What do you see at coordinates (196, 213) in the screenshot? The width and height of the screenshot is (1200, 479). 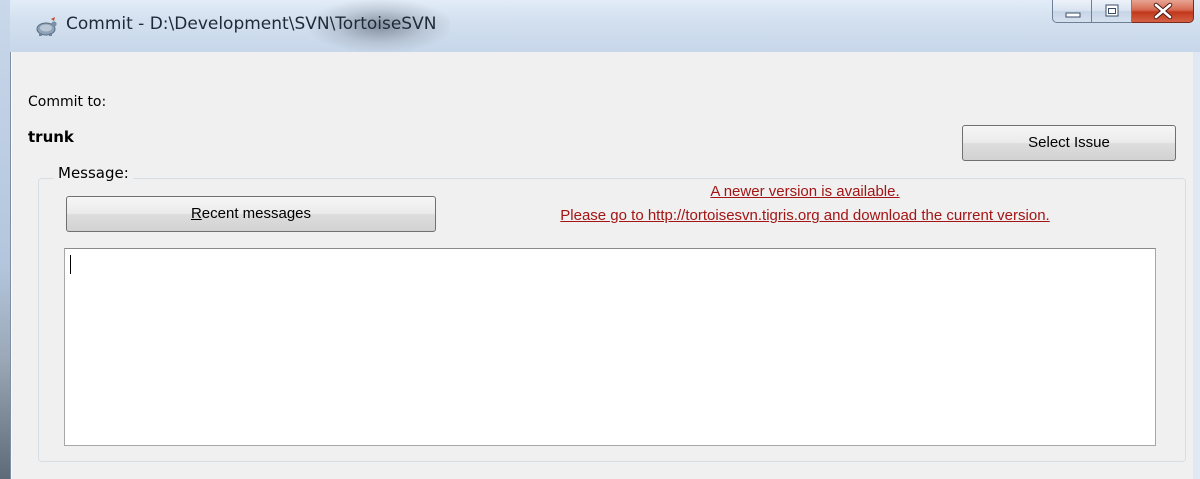 I see `recent-messages-mnemonic: R` at bounding box center [196, 213].